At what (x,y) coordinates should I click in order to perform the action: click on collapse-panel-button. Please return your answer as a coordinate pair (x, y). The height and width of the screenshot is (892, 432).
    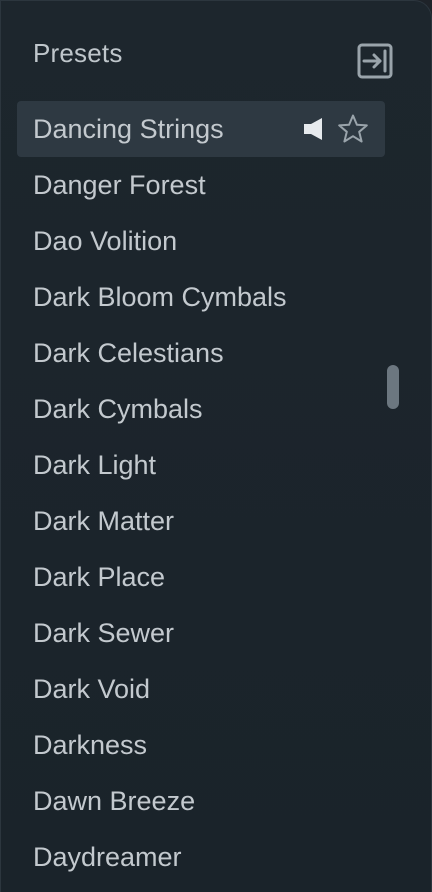
    Looking at the image, I should click on (375, 61).